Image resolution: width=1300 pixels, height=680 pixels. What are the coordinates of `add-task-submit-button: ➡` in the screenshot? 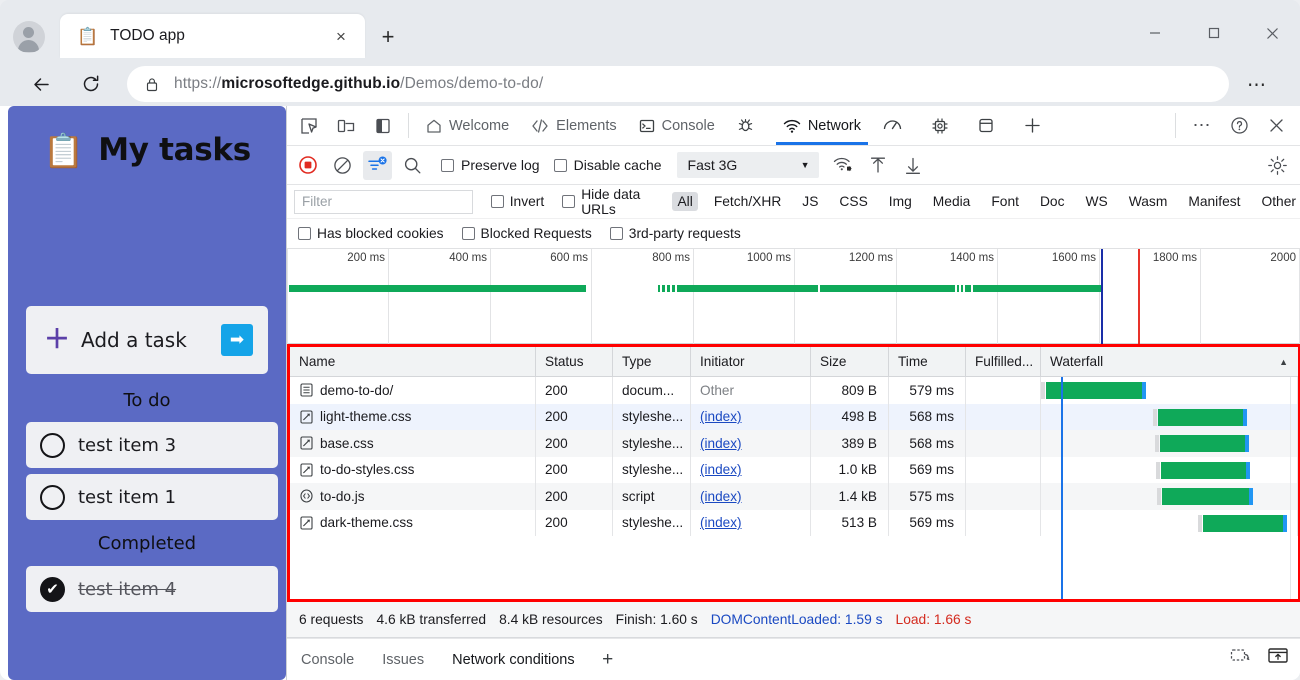 It's located at (237, 340).